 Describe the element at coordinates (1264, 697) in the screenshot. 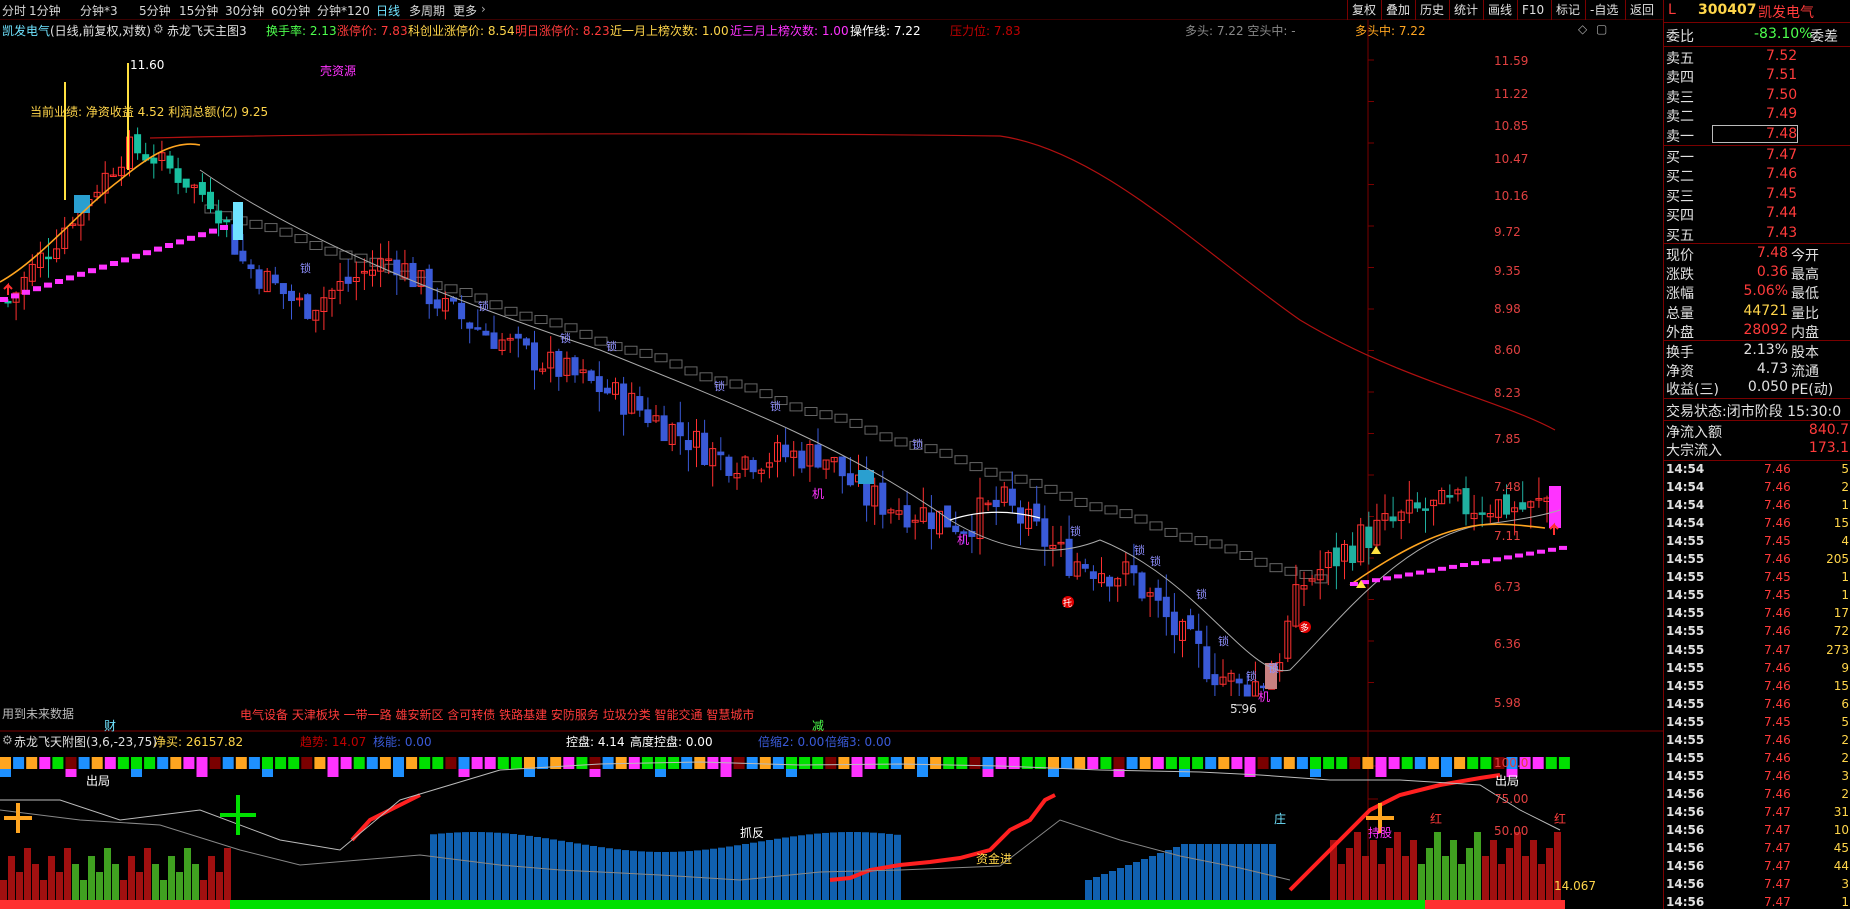

I see `ji-marker: 机` at that location.